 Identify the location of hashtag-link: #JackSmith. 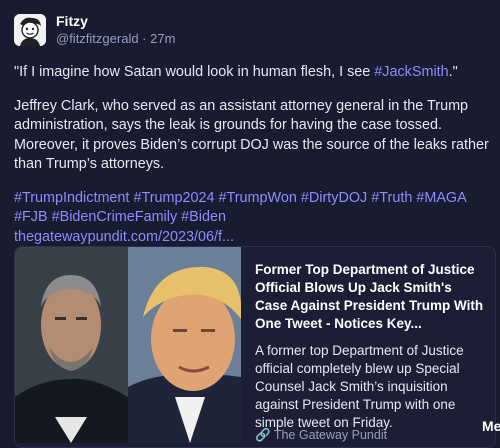
(411, 72).